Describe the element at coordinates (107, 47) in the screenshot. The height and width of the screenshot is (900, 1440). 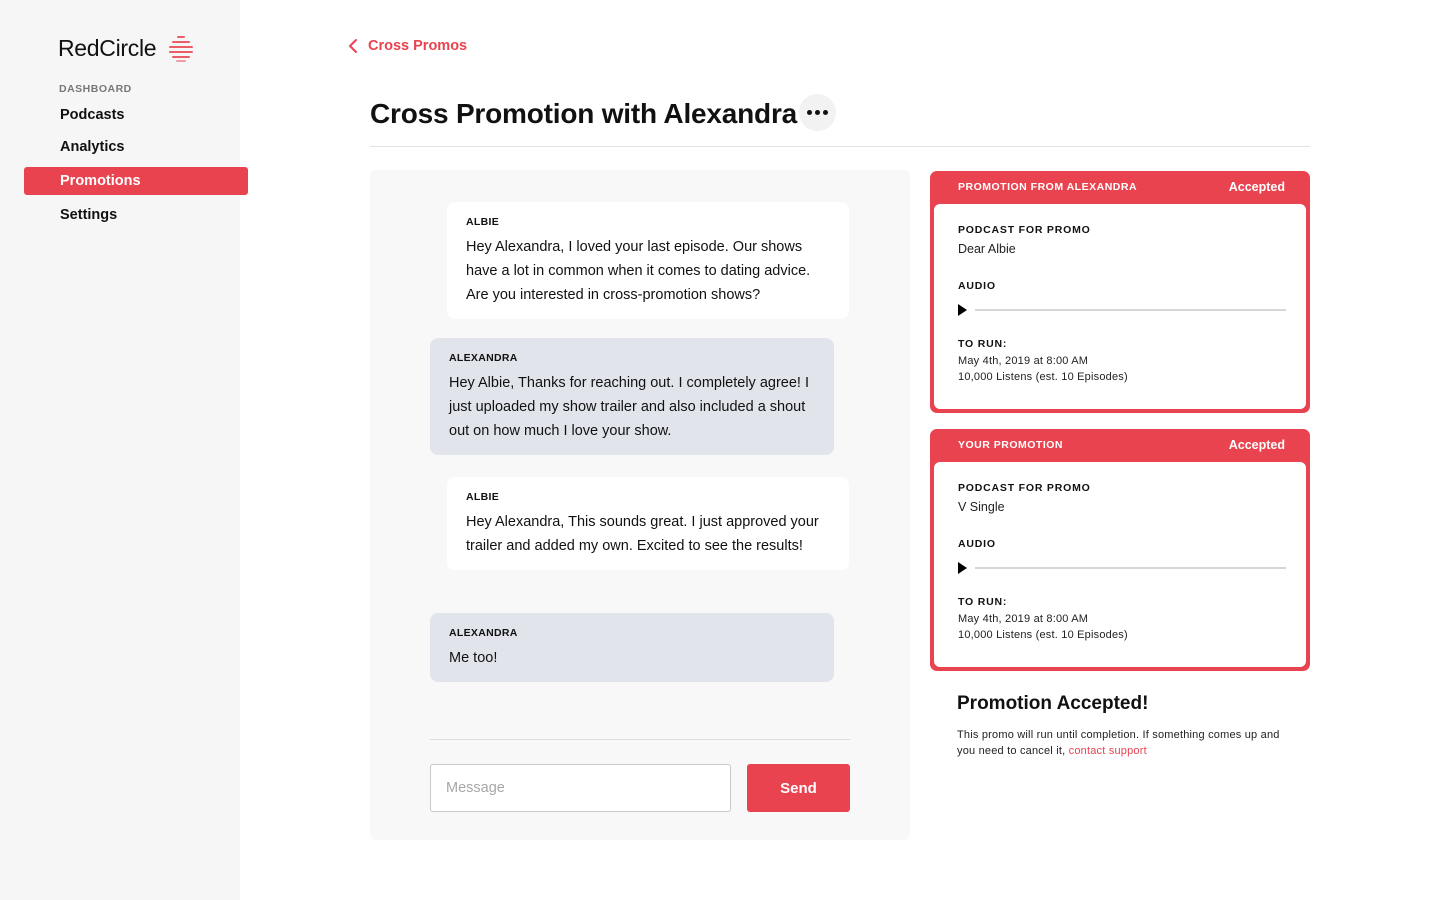
I see `logo-text: RedCircle` at that location.